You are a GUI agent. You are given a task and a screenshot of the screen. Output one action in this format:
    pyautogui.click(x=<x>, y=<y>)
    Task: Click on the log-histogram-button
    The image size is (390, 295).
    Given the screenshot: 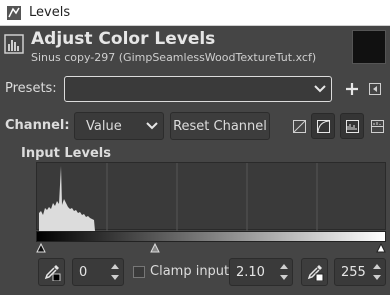 What is the action you would take?
    pyautogui.click(x=323, y=126)
    